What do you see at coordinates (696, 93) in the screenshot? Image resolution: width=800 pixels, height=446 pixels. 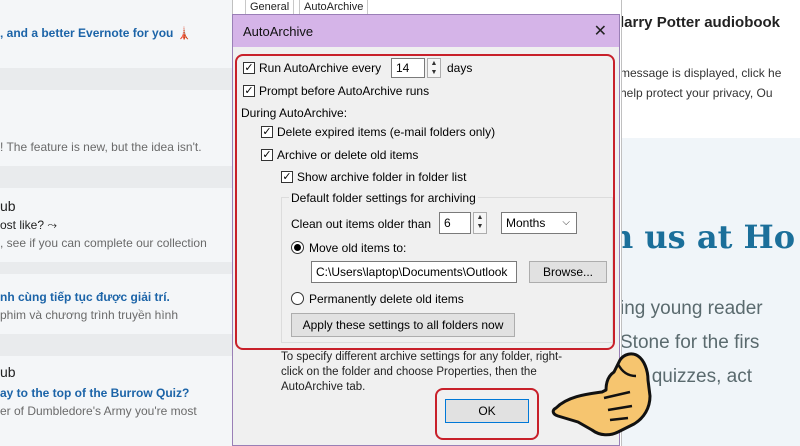 I see `info-bar-text: help protect your privacy, Ou` at bounding box center [696, 93].